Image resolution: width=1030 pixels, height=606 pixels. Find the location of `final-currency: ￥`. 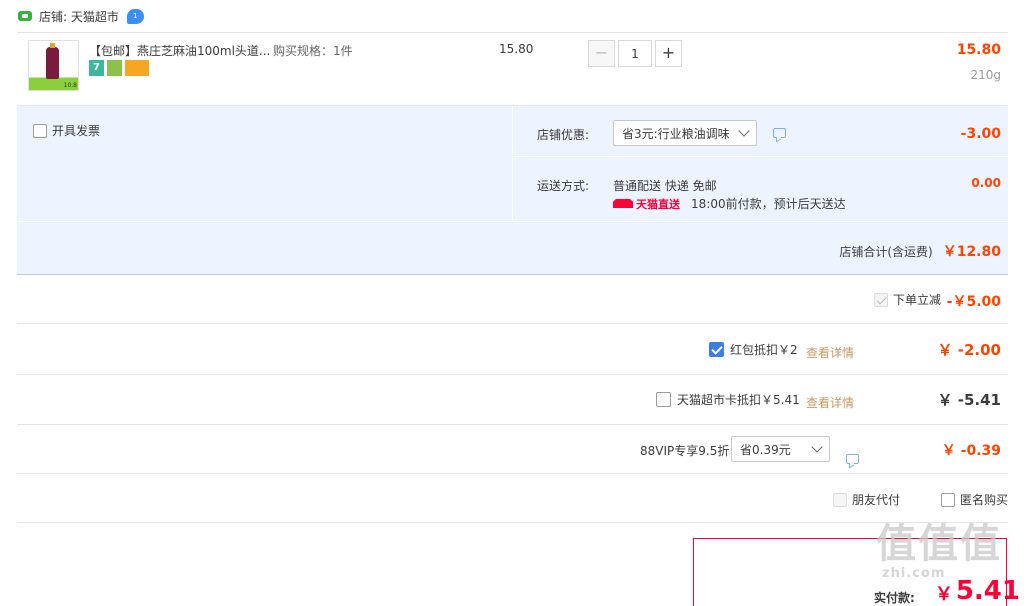

final-currency: ￥ is located at coordinates (943, 594).